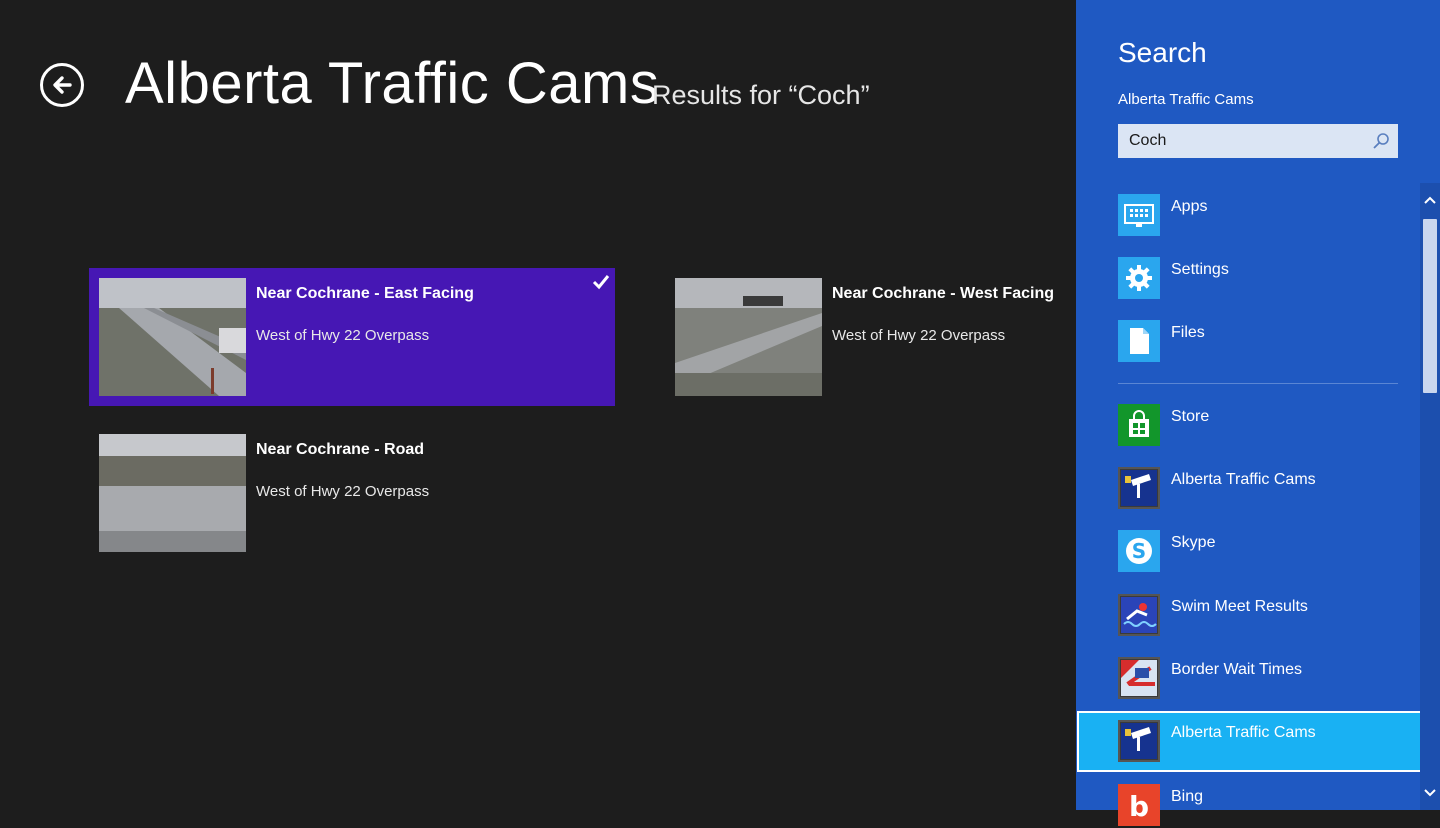 This screenshot has width=1440, height=828. I want to click on search-item-label: Settings, so click(1200, 269).